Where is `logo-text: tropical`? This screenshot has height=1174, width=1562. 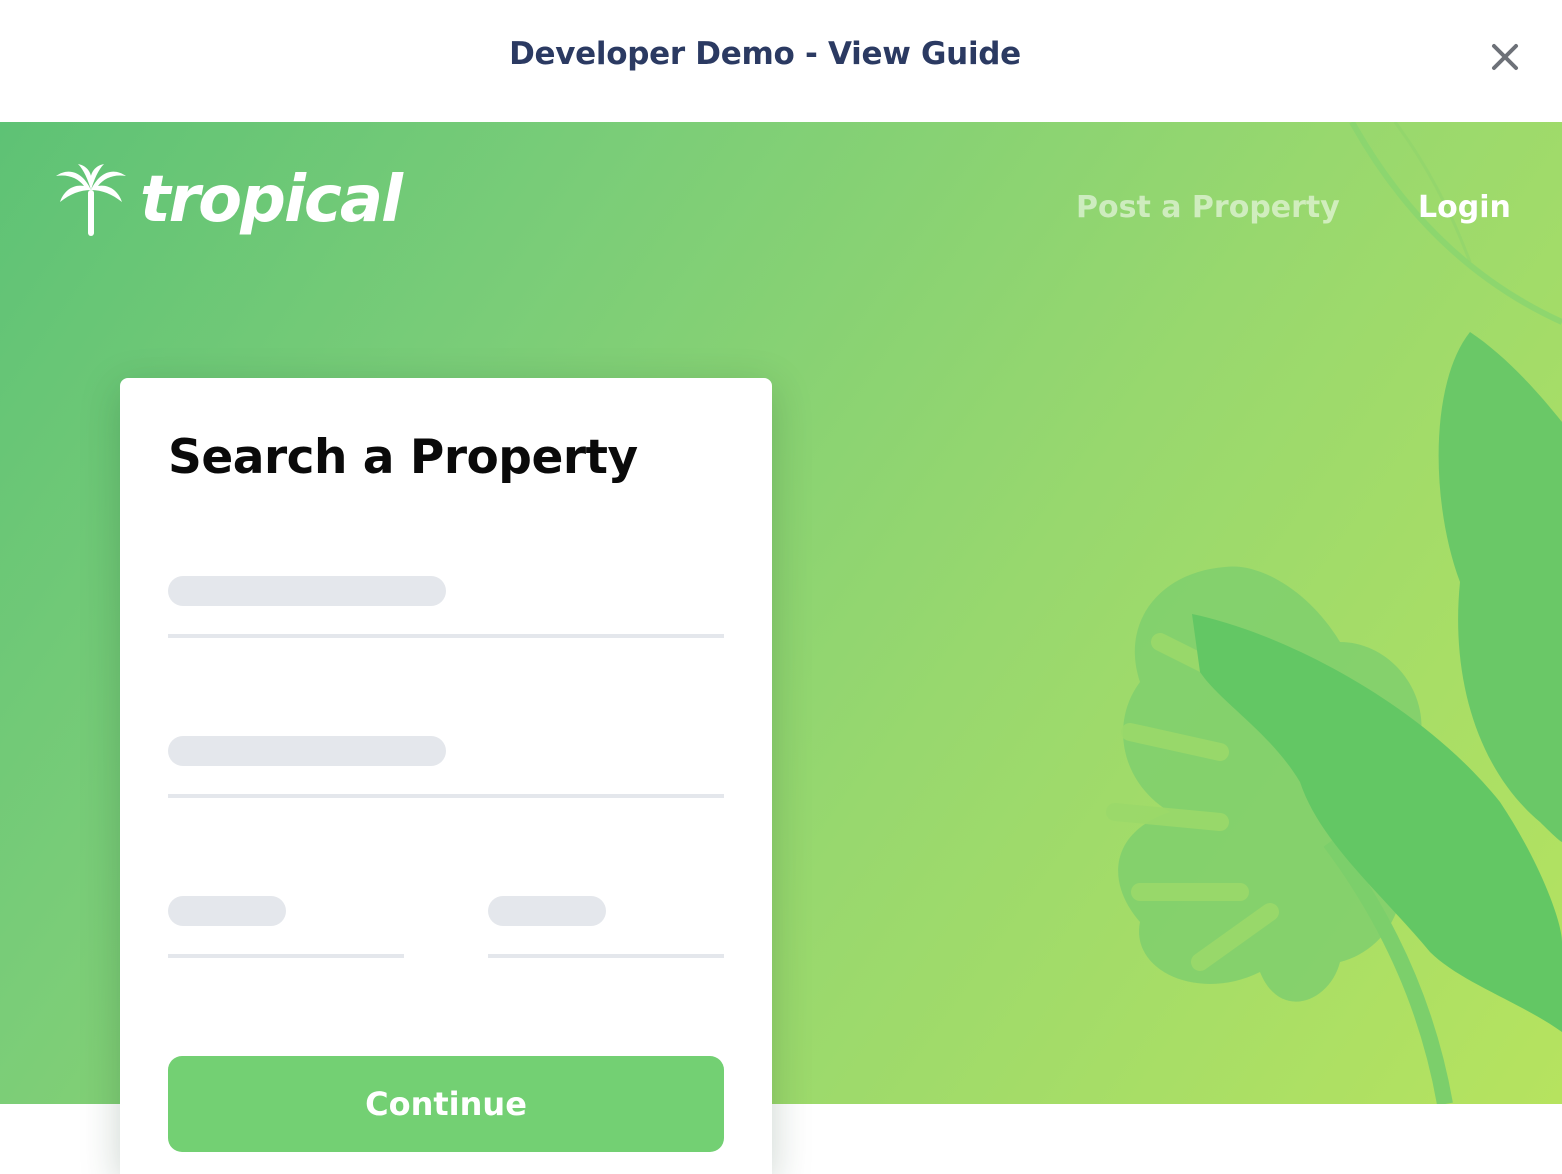
logo-text: tropical is located at coordinates (271, 200).